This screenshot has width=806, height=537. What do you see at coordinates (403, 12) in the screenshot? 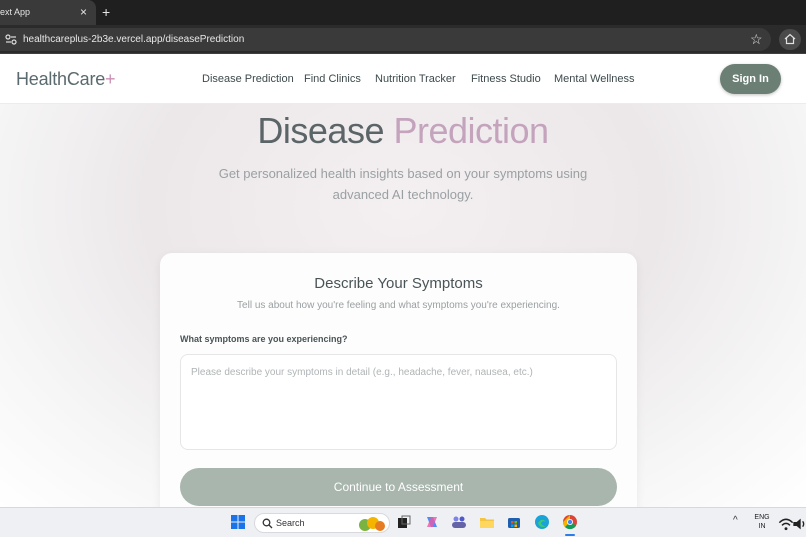
I see `browser-tab-strip: ext App × +` at bounding box center [403, 12].